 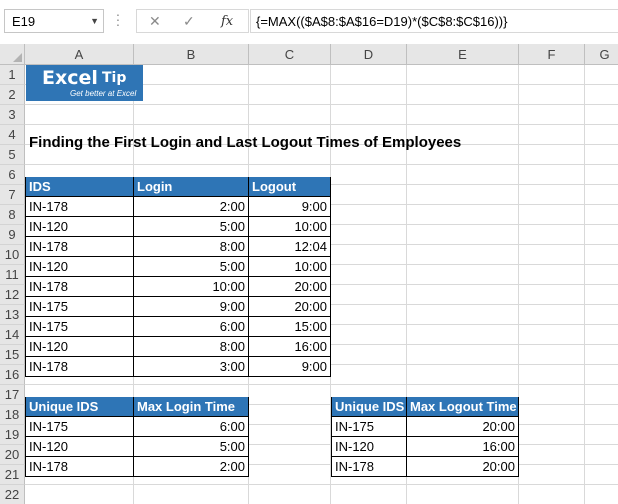 What do you see at coordinates (189, 21) in the screenshot?
I see `check-icon: ✓` at bounding box center [189, 21].